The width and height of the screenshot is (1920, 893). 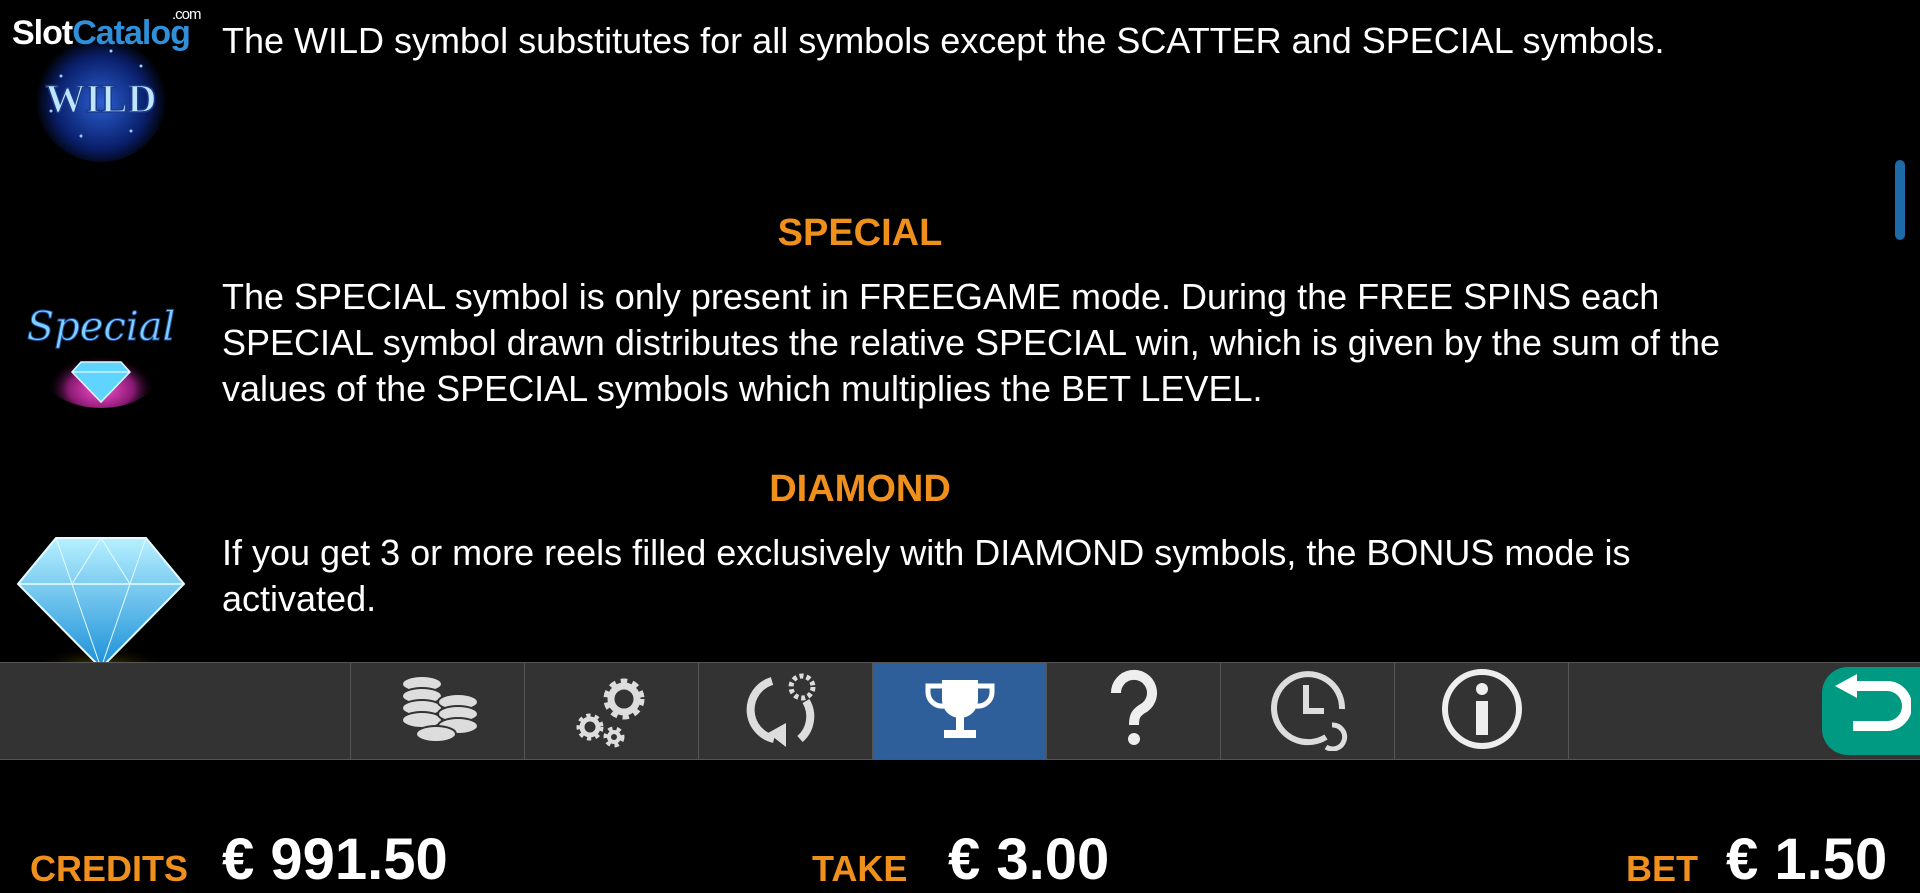 I want to click on gears-icon, so click(x=612, y=711).